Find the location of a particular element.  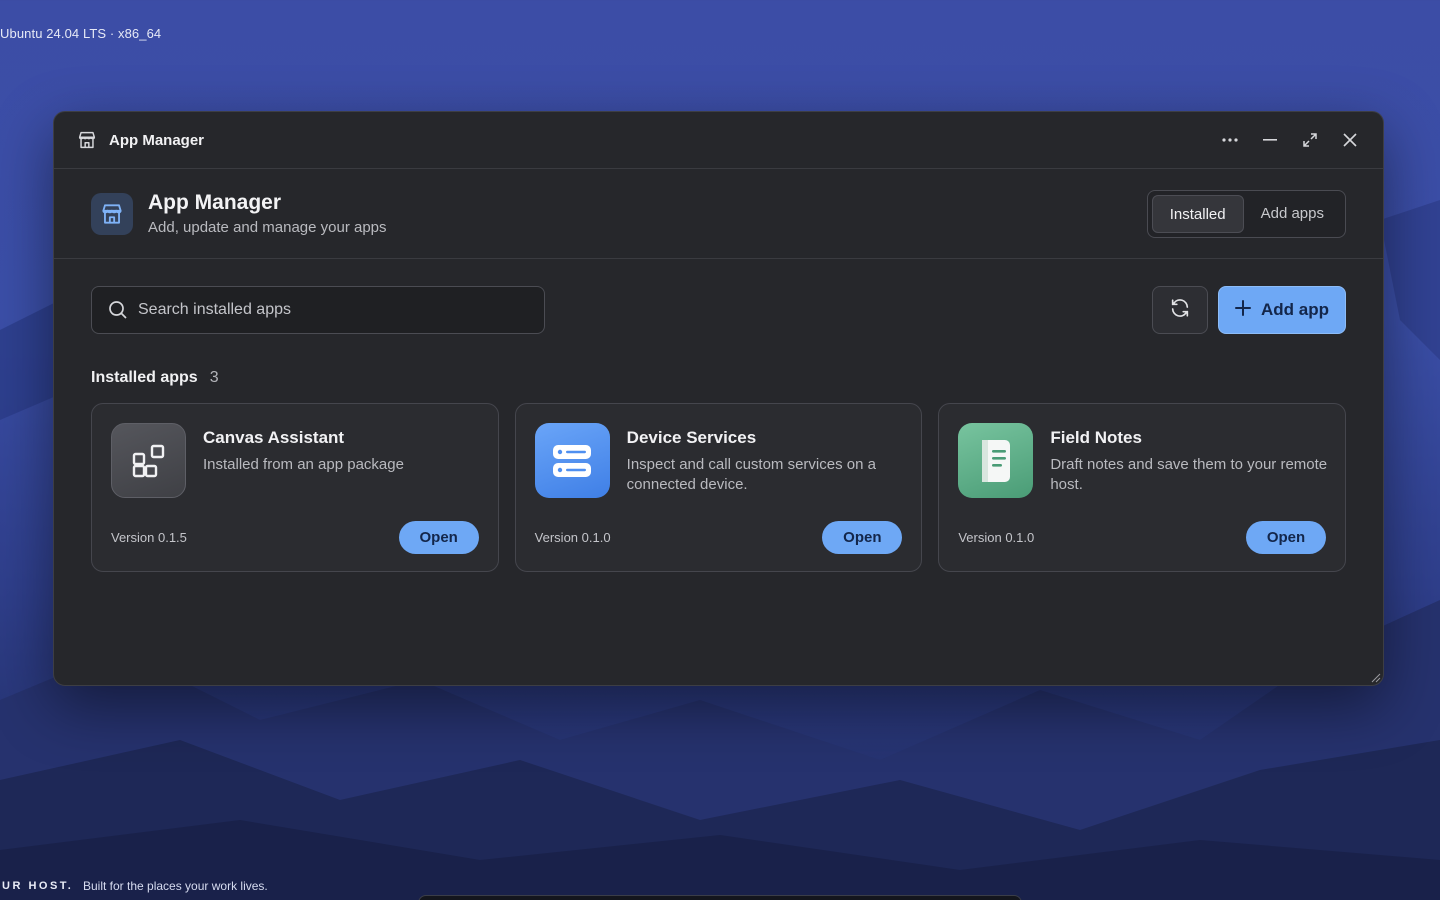

view-switcher: Installed Add apps is located at coordinates (1246, 213).